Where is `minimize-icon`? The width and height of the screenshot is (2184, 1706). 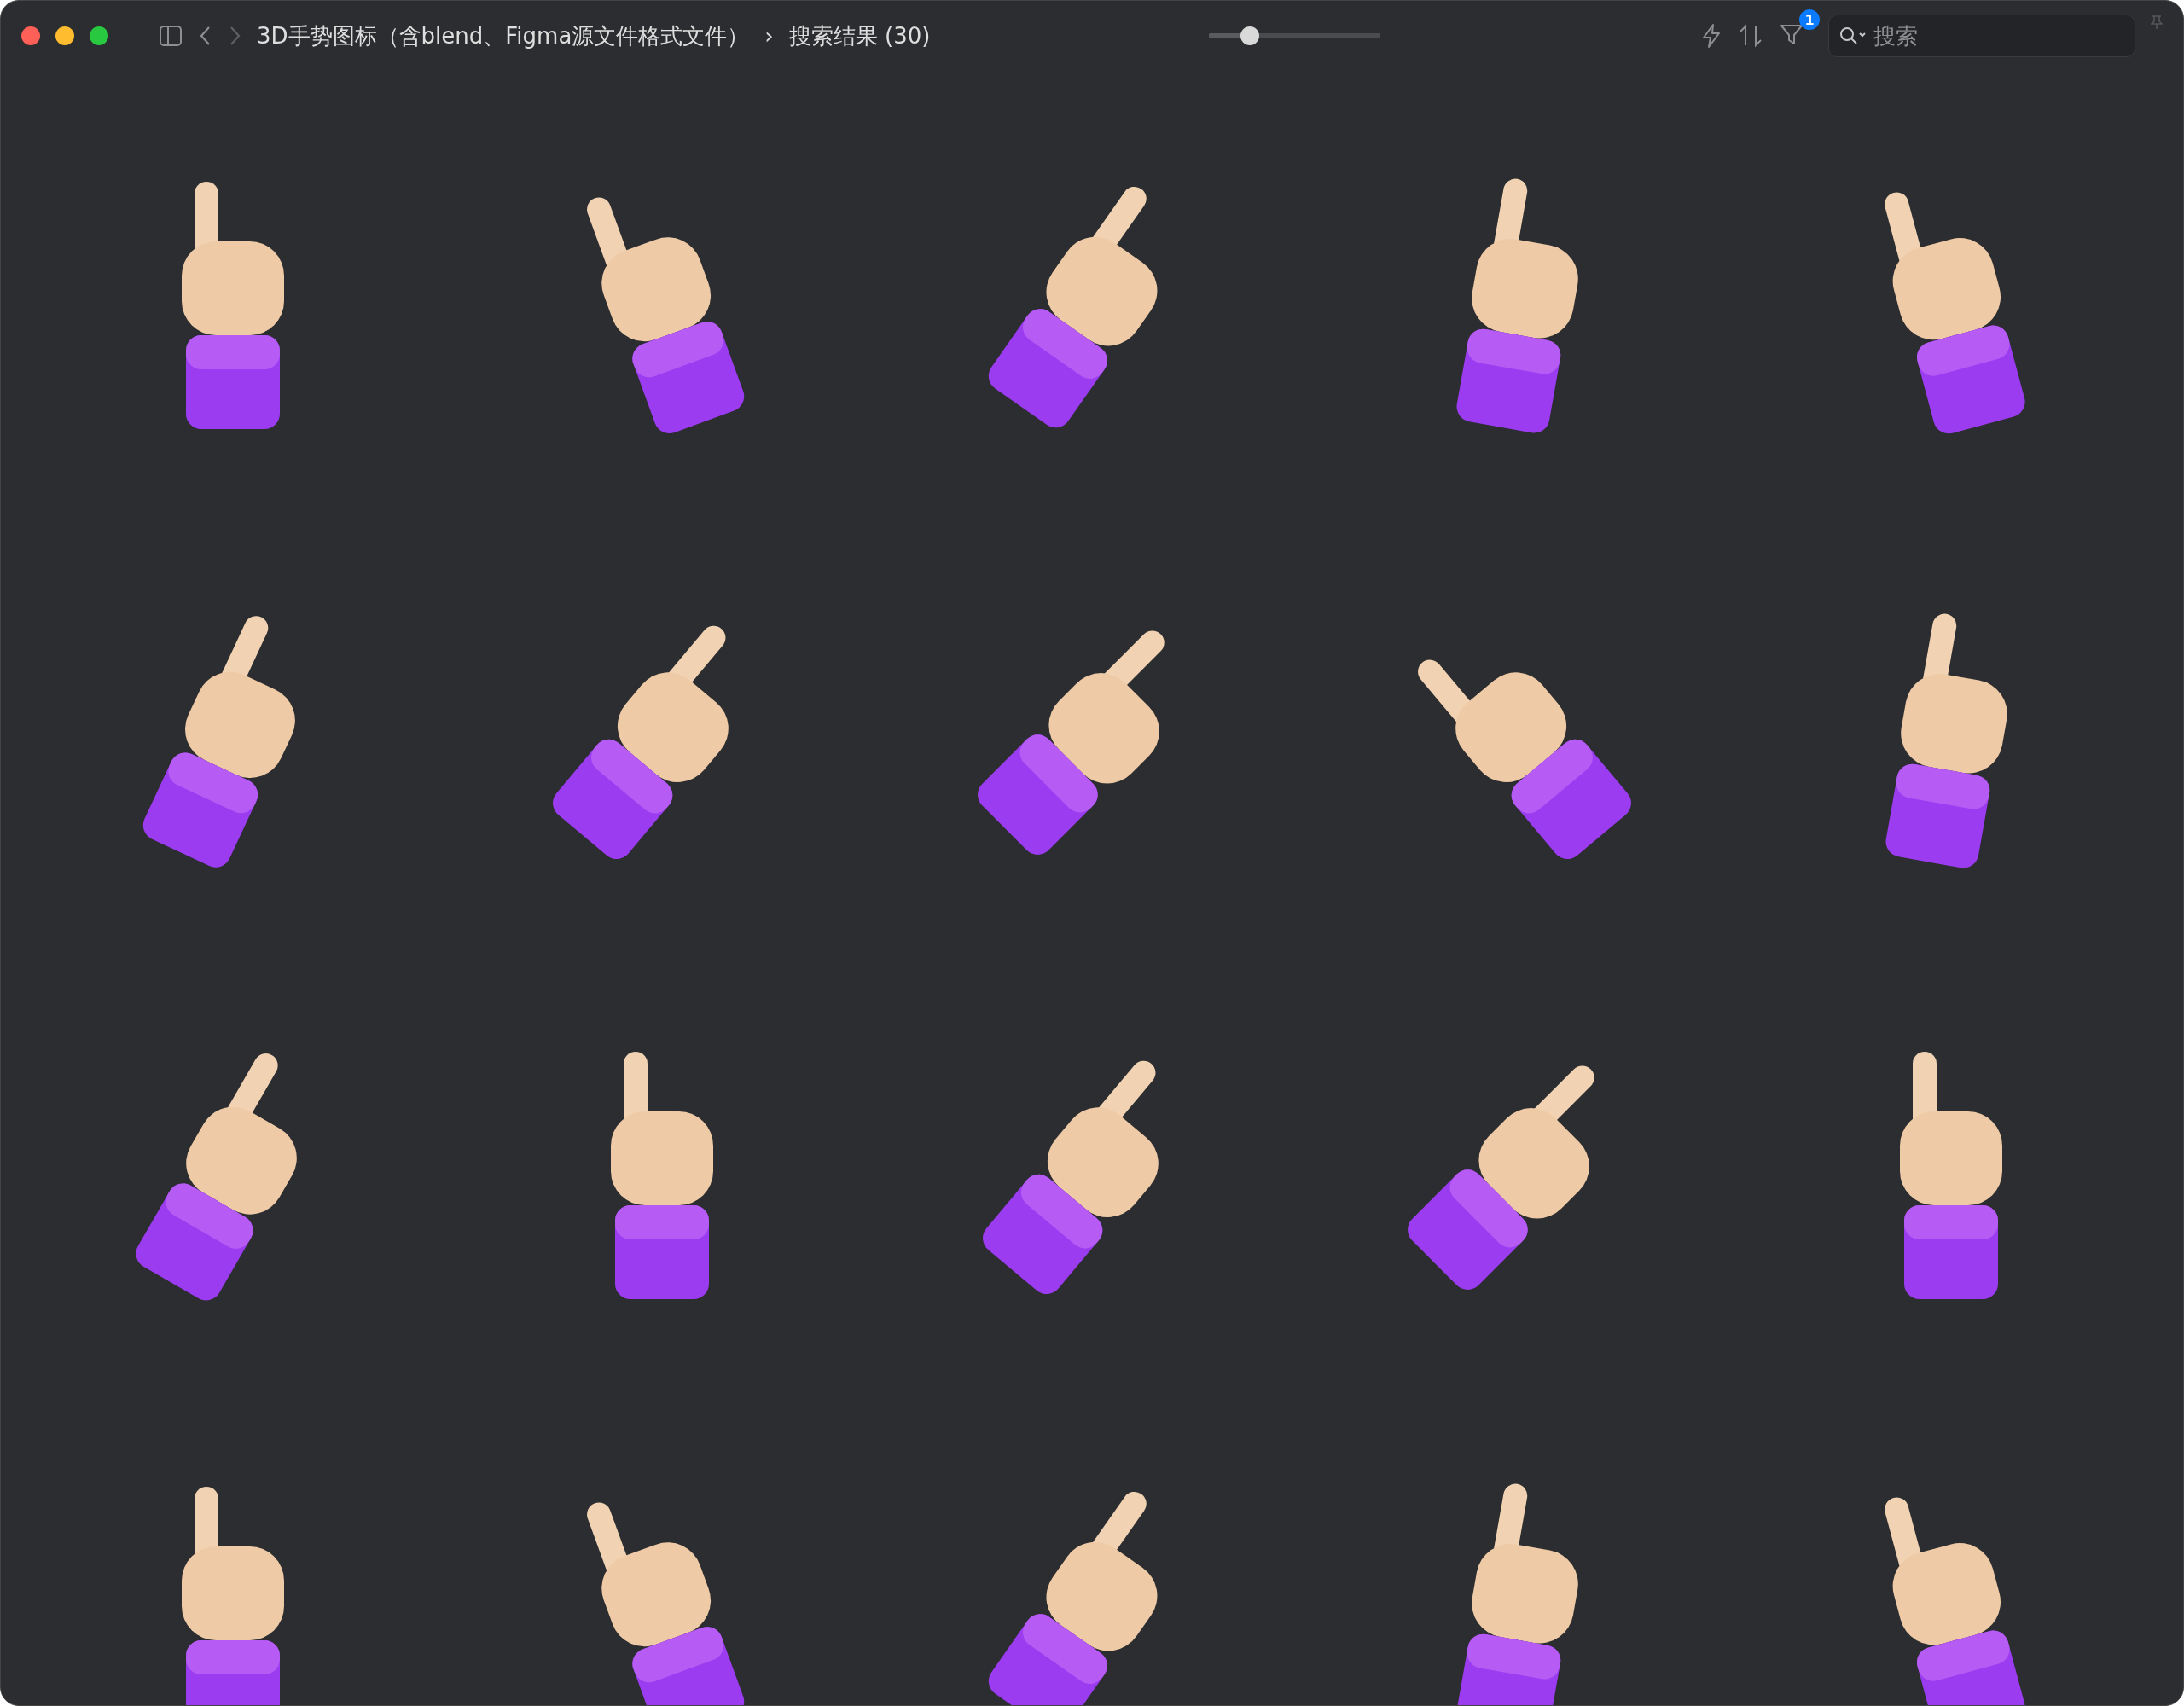 minimize-icon is located at coordinates (64, 35).